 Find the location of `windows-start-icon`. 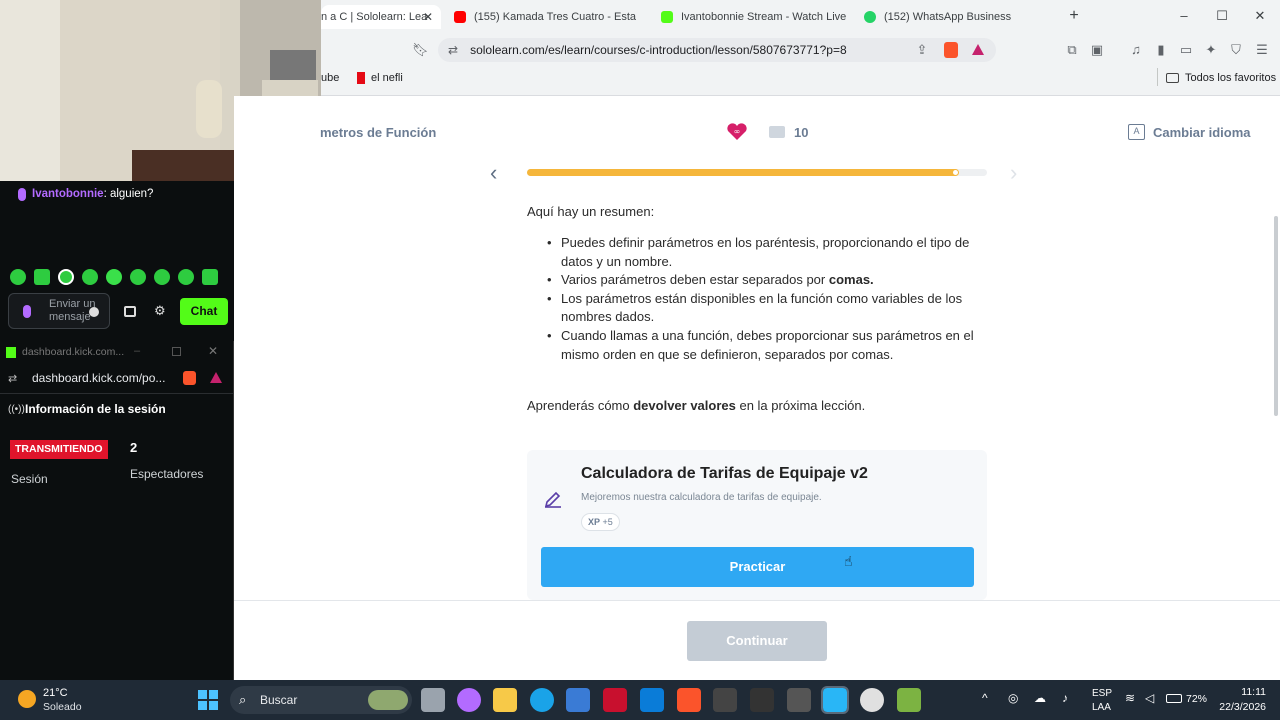

windows-start-icon is located at coordinates (208, 700).